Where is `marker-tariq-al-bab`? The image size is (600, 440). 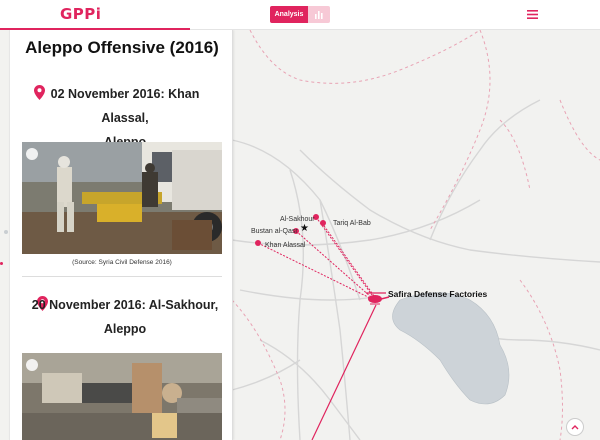
marker-tariq-al-bab is located at coordinates (323, 223).